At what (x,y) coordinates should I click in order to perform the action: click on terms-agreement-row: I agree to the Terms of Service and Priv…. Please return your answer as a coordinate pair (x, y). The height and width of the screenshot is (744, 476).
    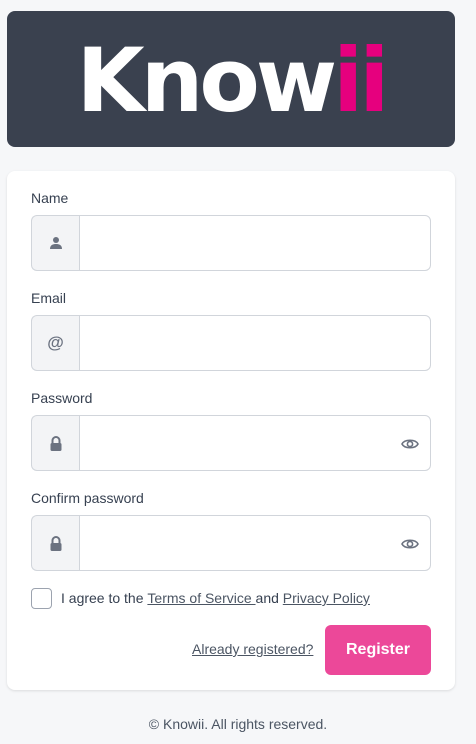
    Looking at the image, I should click on (200, 598).